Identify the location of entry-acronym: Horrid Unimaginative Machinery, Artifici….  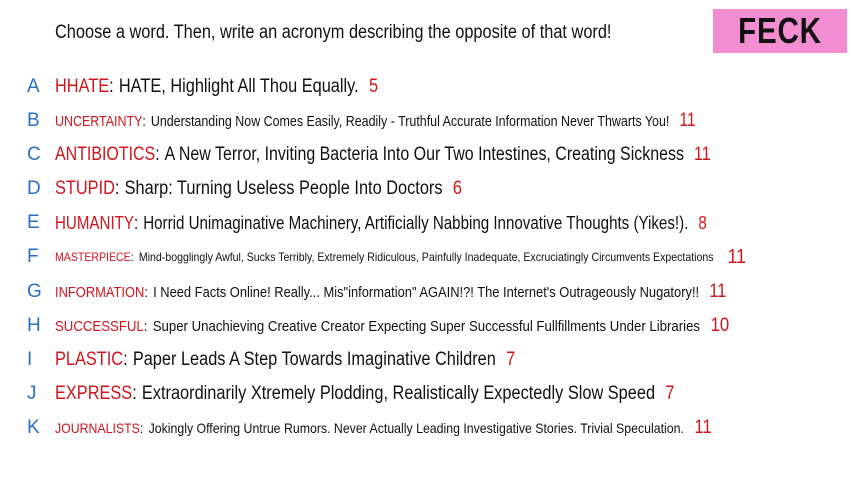
(416, 222).